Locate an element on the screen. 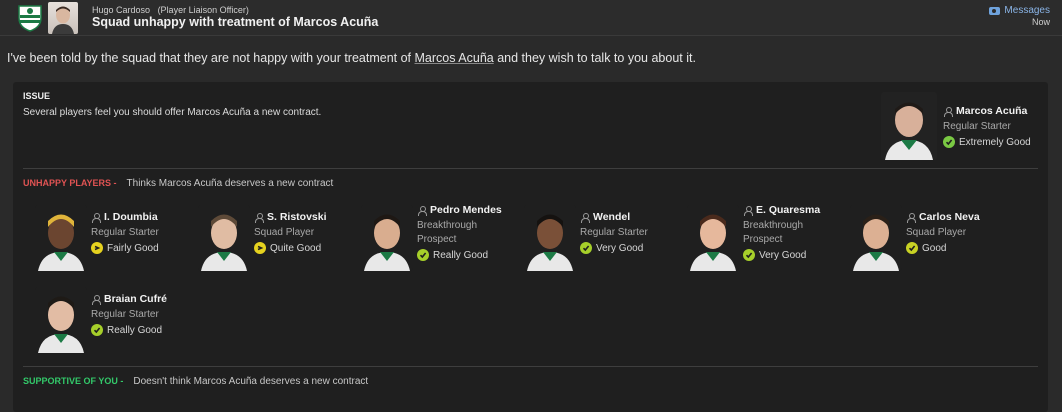  player-status-label: Quite Good is located at coordinates (296, 248).